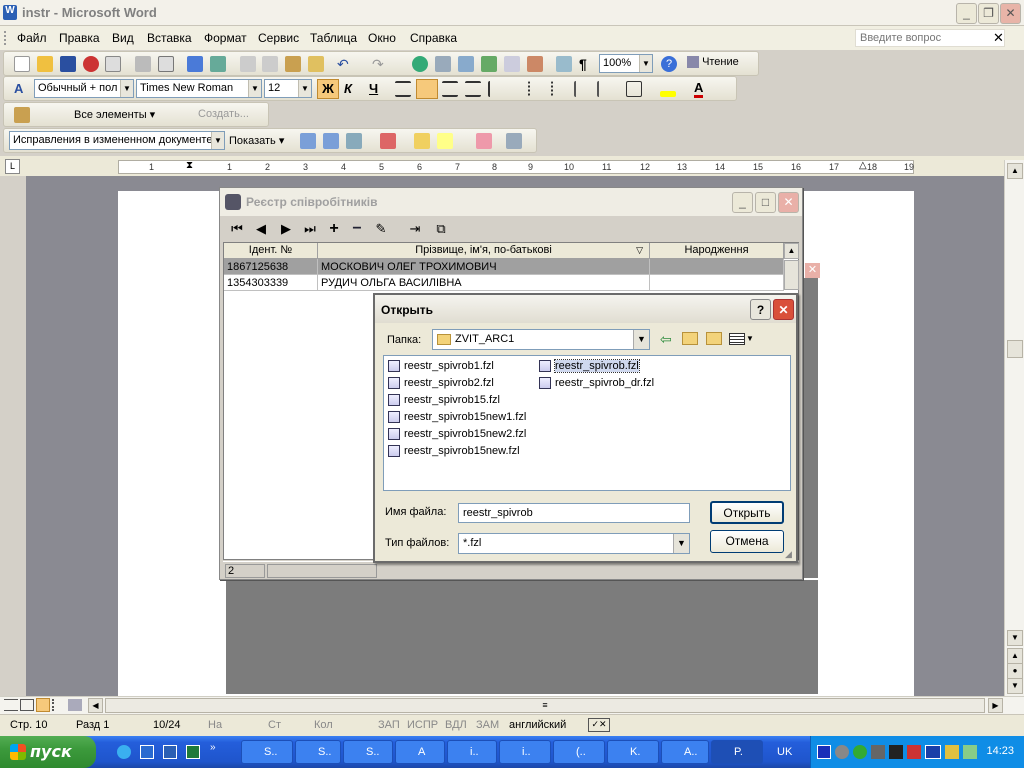 The width and height of the screenshot is (1024, 768). Describe the element at coordinates (690, 338) in the screenshot. I see `up-folder-icon` at that location.